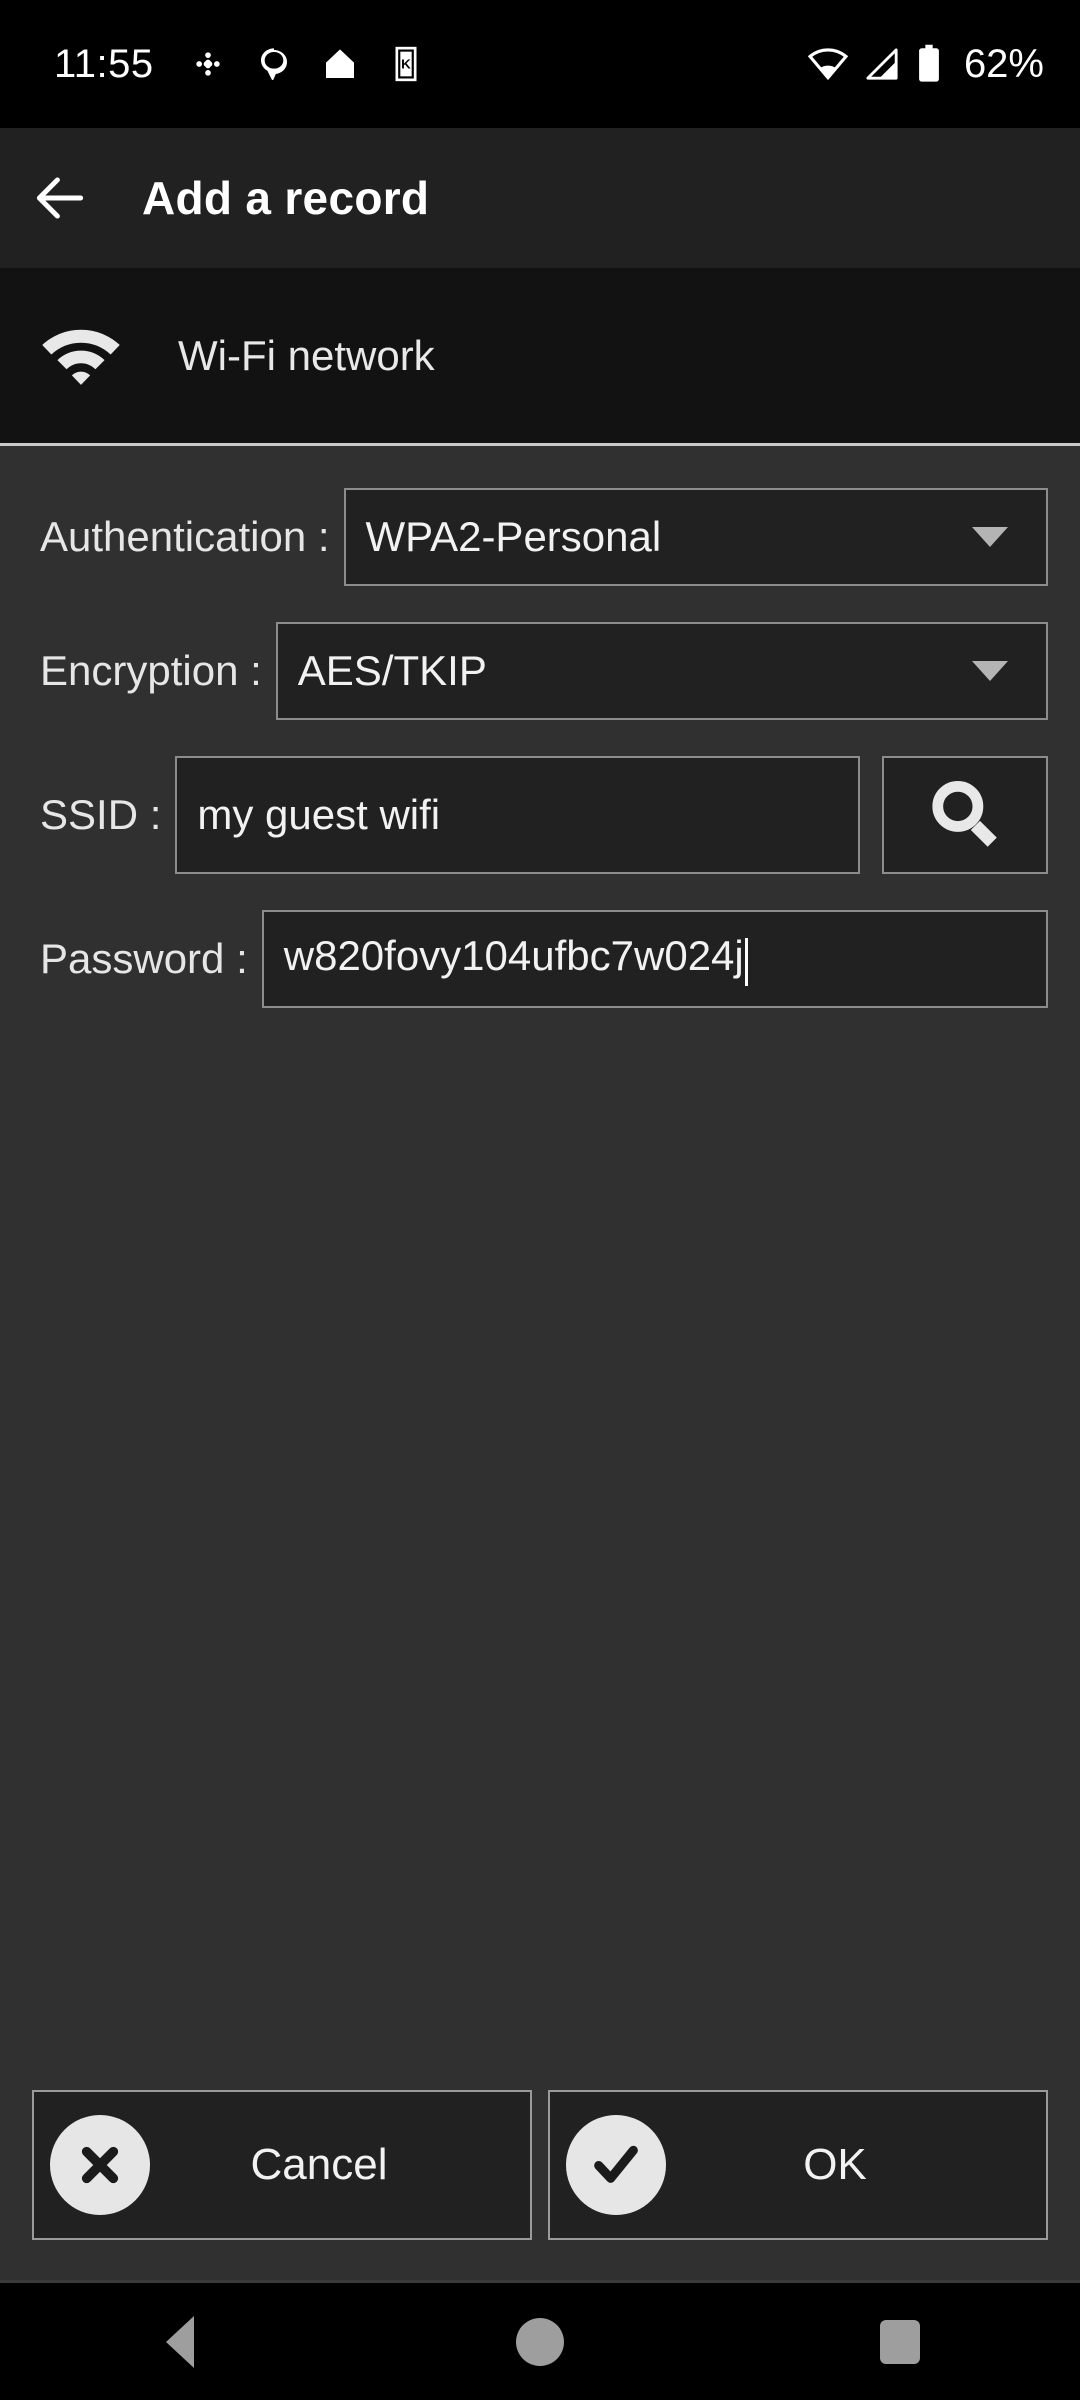 This screenshot has height=2400, width=1080. Describe the element at coordinates (151, 670) in the screenshot. I see `encryption-label: Encryption :` at that location.